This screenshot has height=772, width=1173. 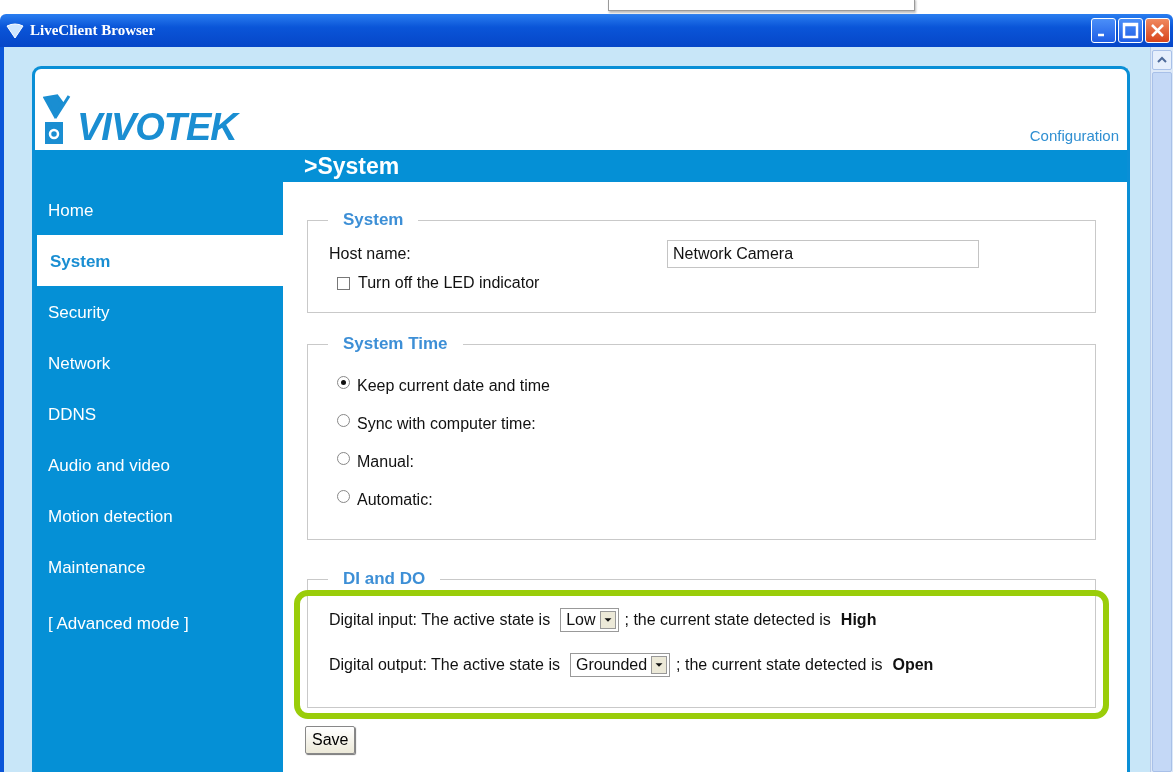 I want to click on status-value: Open, so click(x=913, y=664).